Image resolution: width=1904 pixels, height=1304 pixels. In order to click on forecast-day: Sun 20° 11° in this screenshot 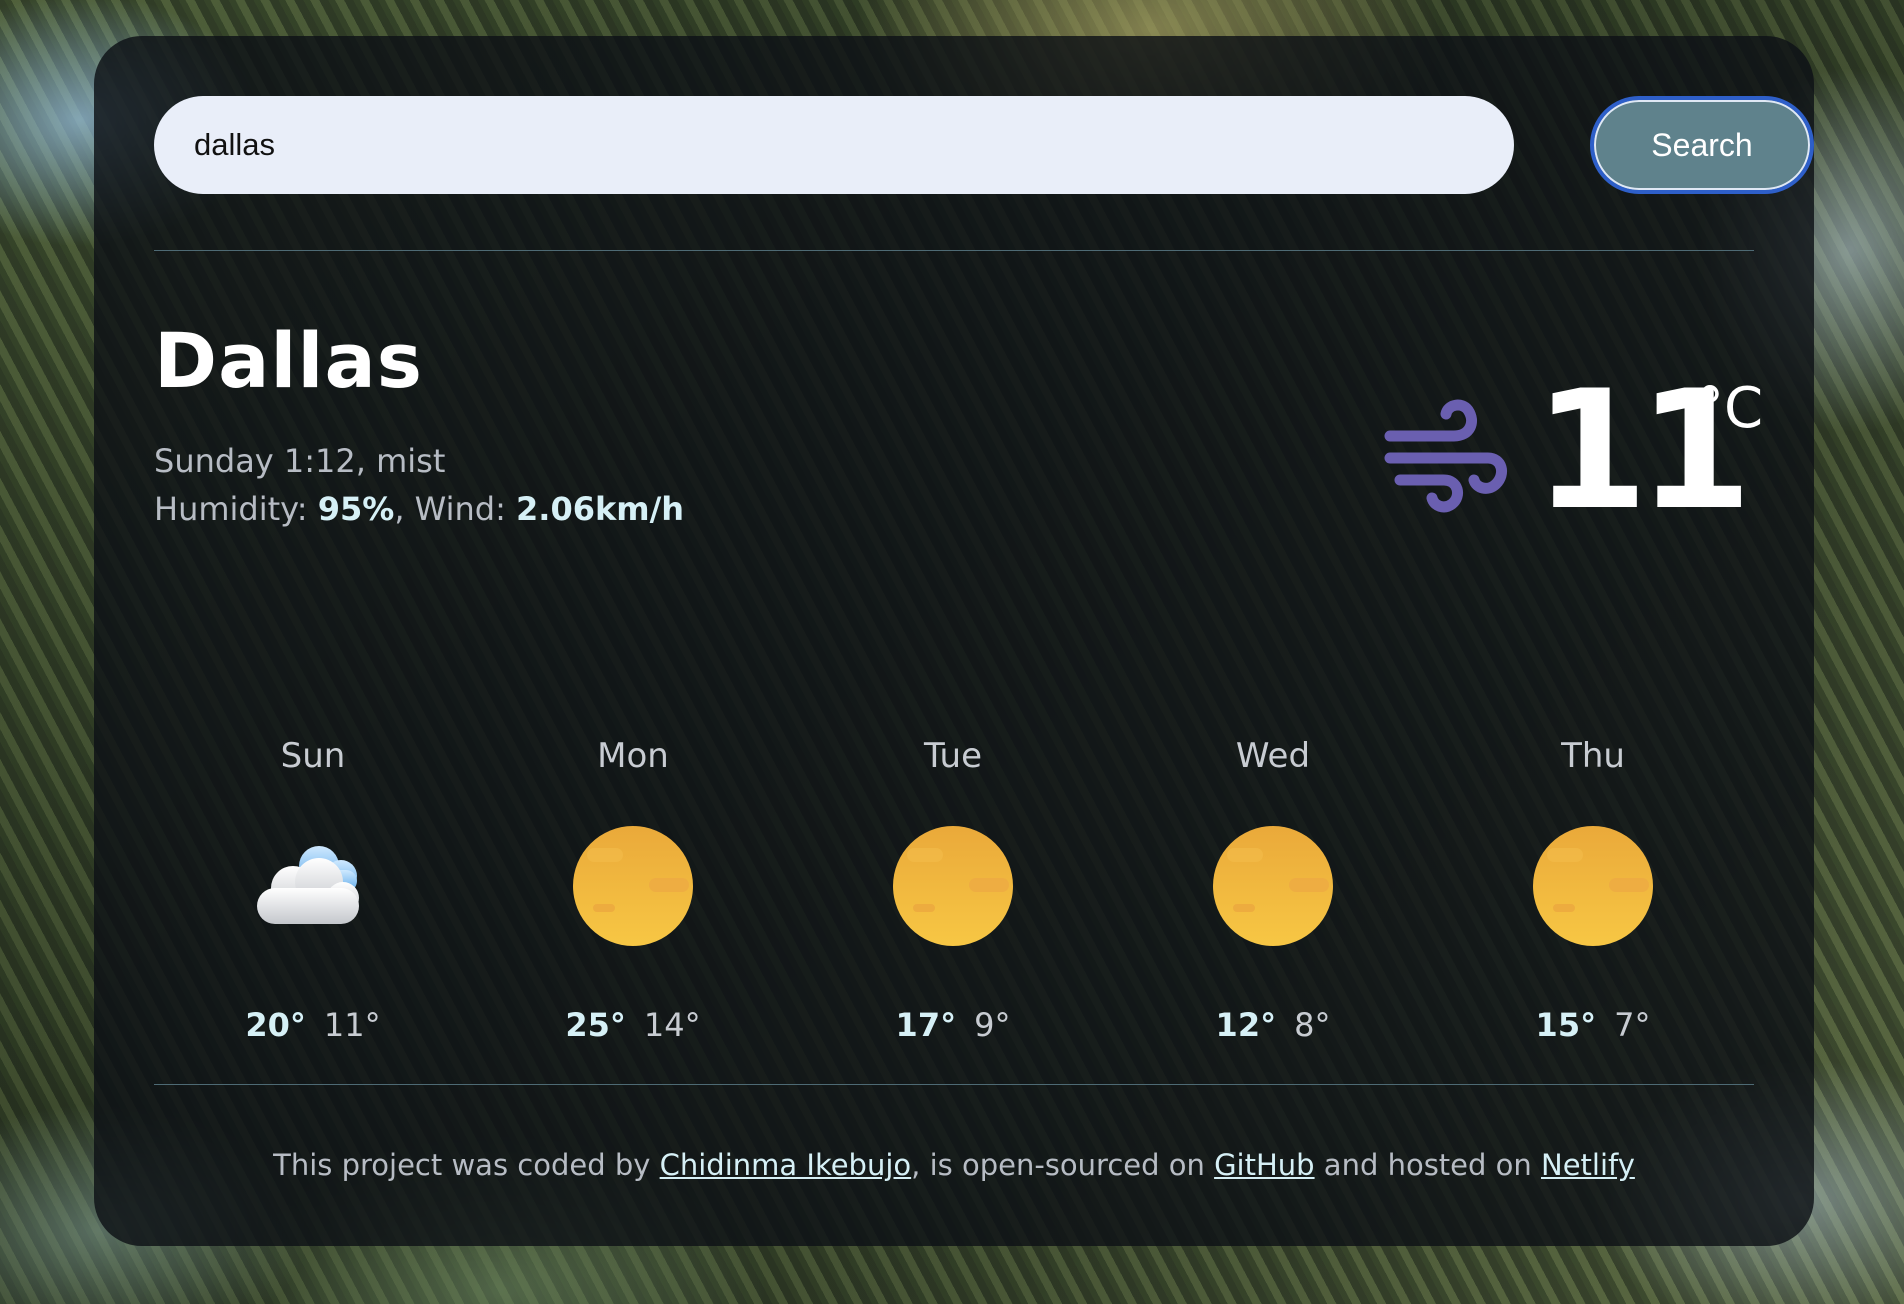, I will do `click(313, 896)`.